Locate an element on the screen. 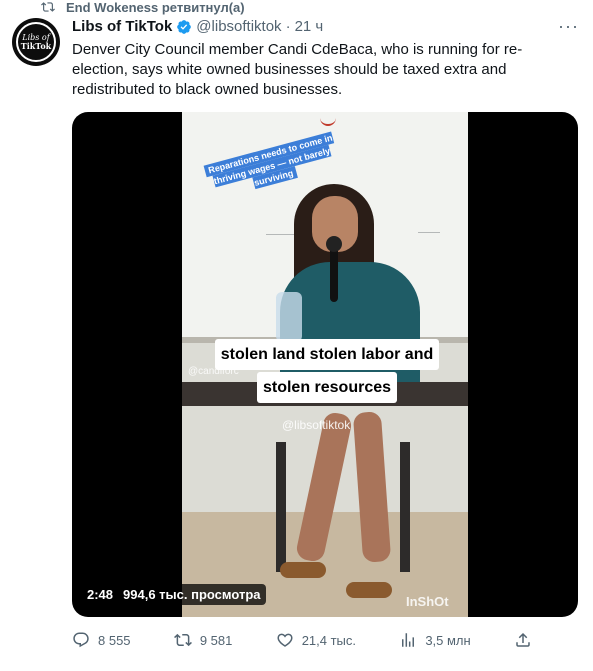  heart-icon is located at coordinates (285, 640).